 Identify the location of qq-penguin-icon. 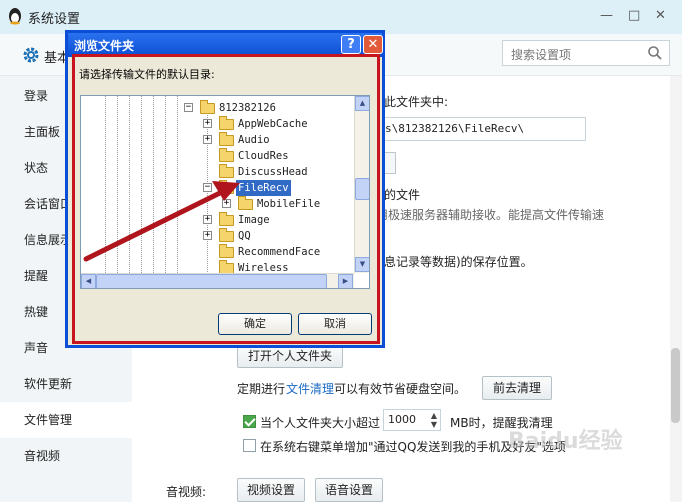
(15, 16).